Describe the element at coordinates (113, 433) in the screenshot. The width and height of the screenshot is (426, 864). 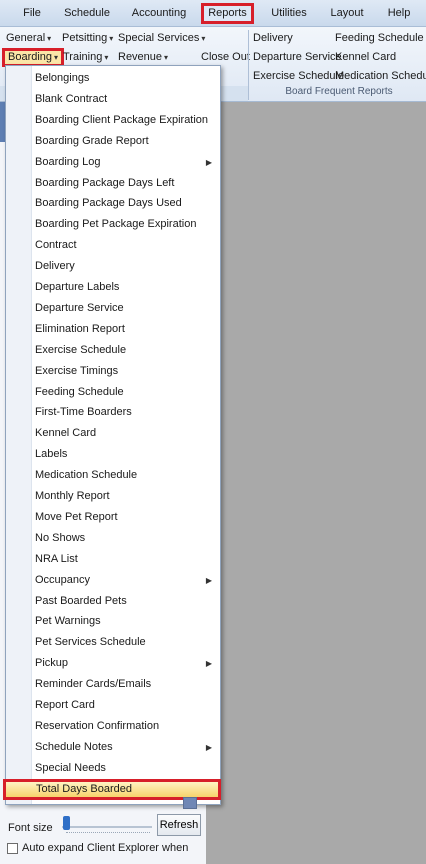
I see `menu-item: Kennel Card` at that location.